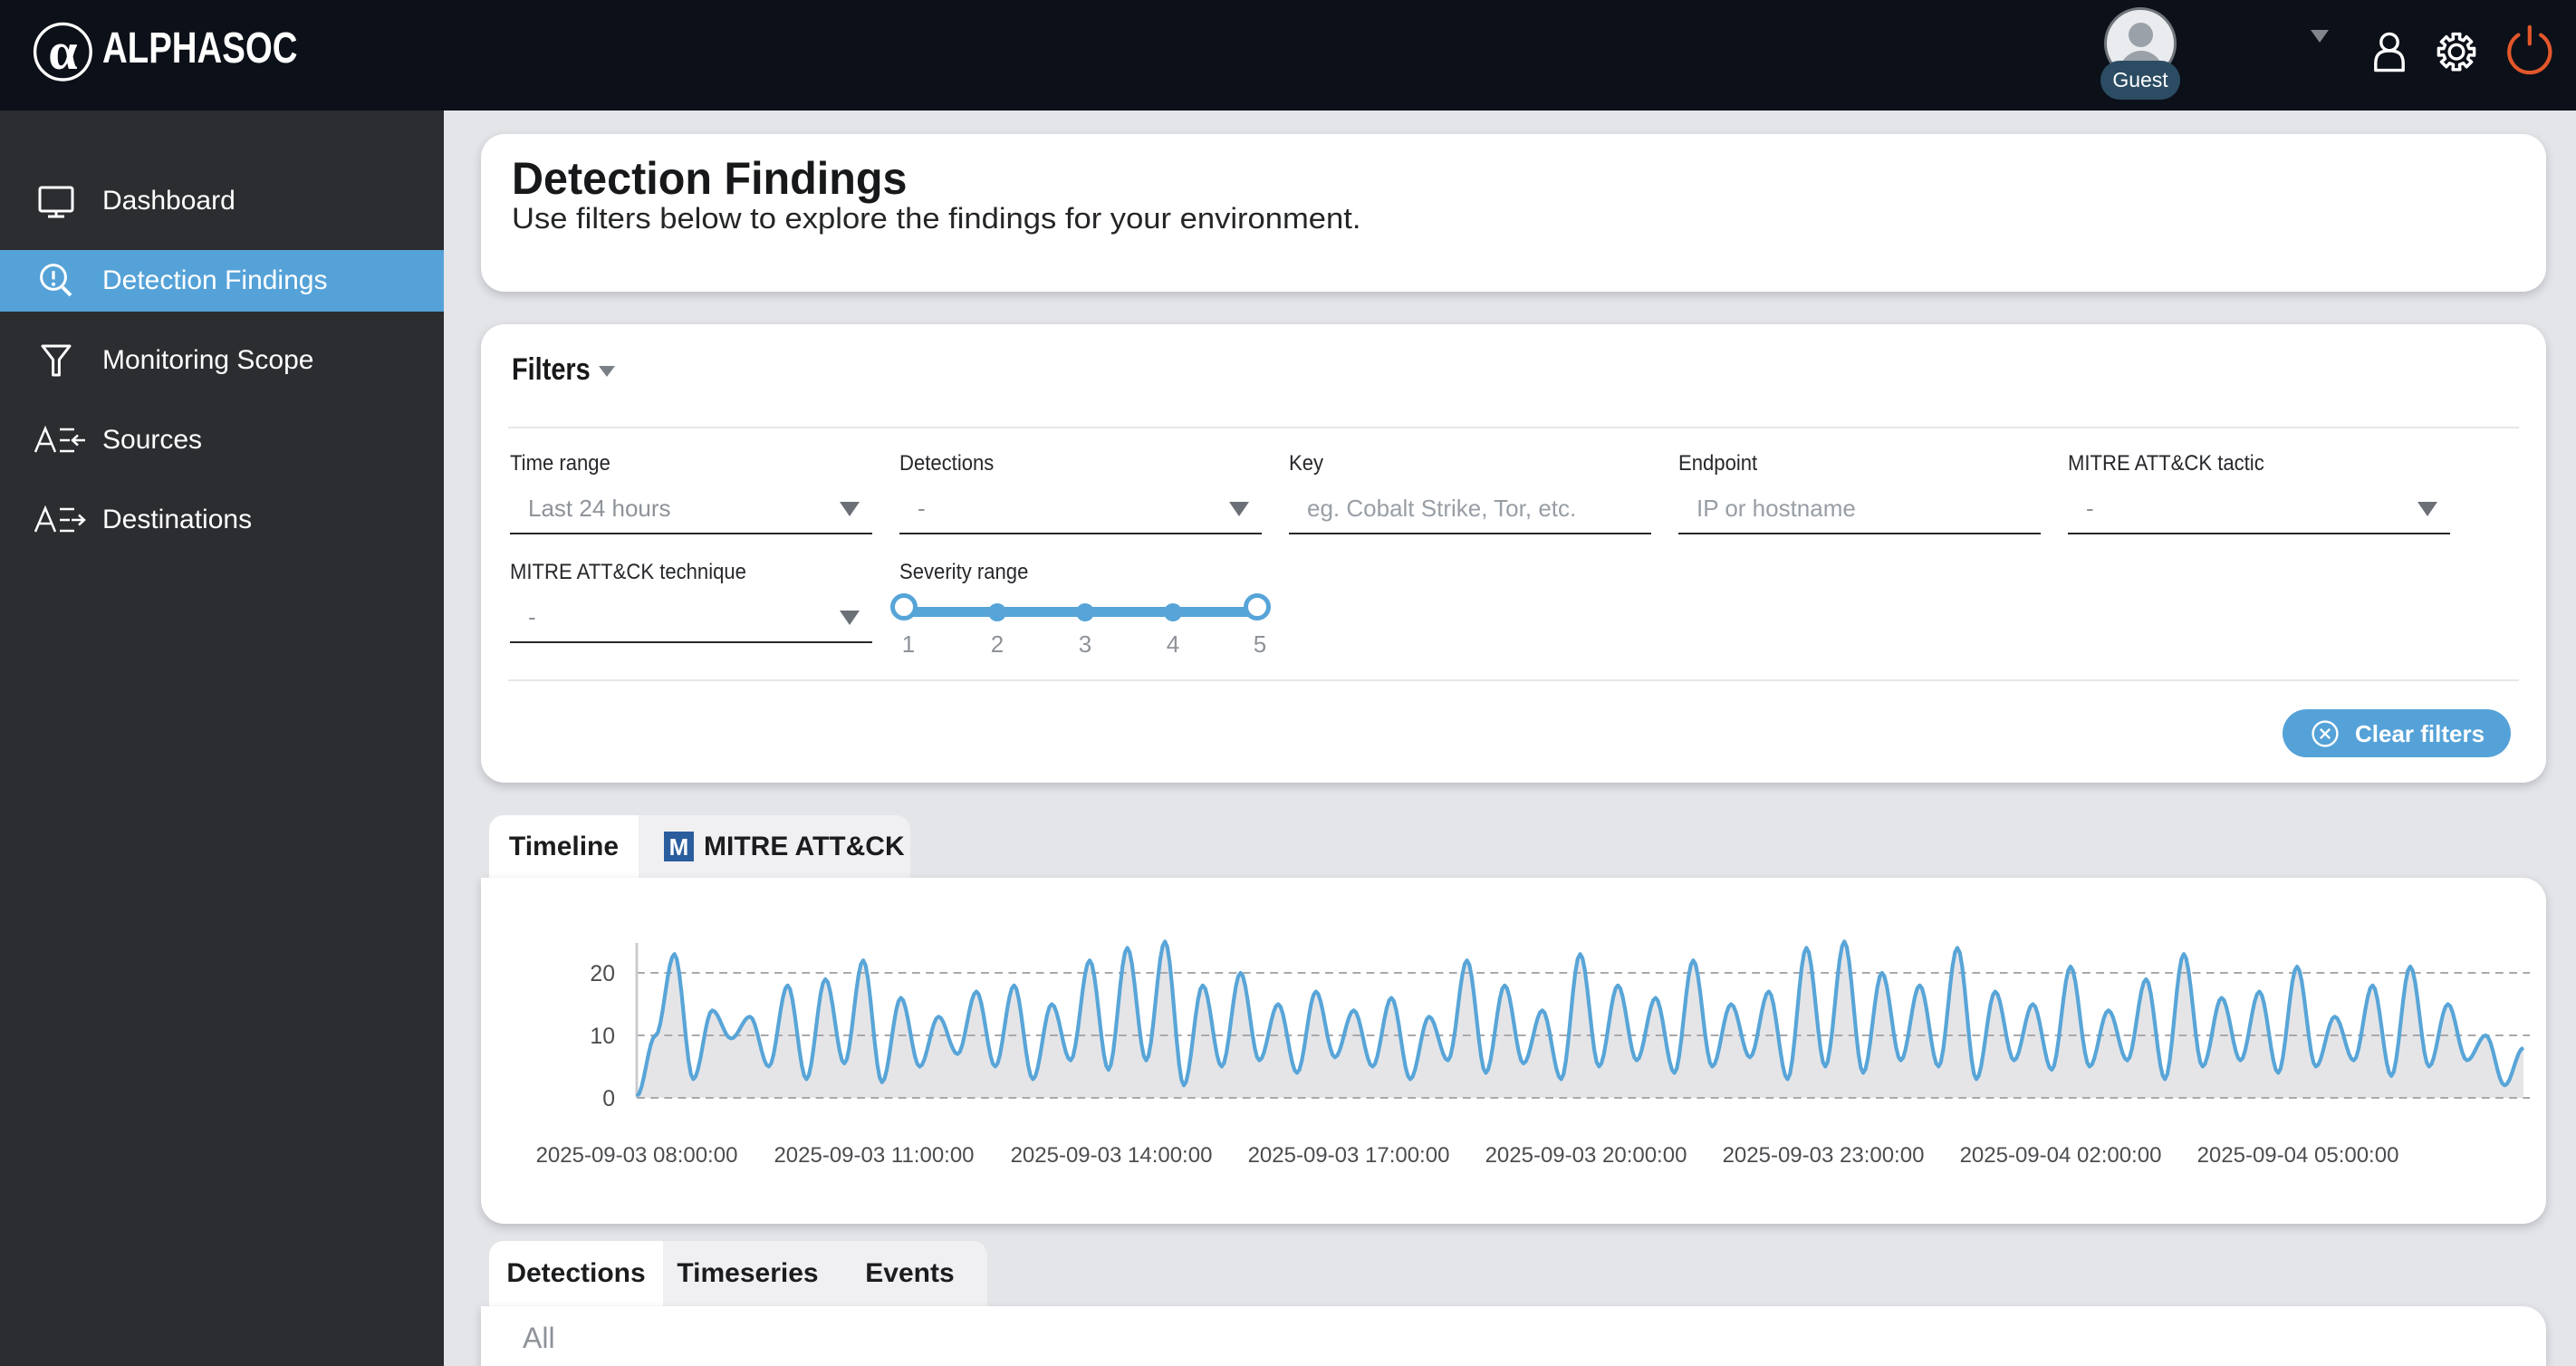  What do you see at coordinates (2298, 1155) in the screenshot?
I see `svg-text: 2025-09-04 05:00:00` at bounding box center [2298, 1155].